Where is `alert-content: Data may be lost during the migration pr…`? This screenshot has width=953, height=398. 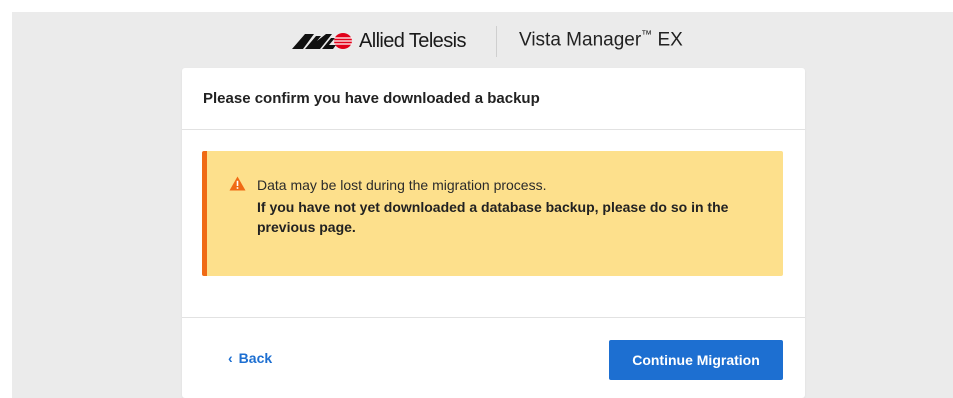
alert-content: Data may be lost during the migration pr… is located at coordinates (507, 206).